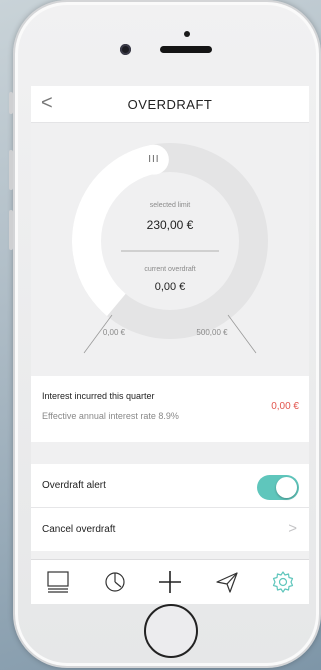 Image resolution: width=321 pixels, height=670 pixels. Describe the element at coordinates (170, 485) in the screenshot. I see `overdraft-alert-row: Overdraft alert` at that location.